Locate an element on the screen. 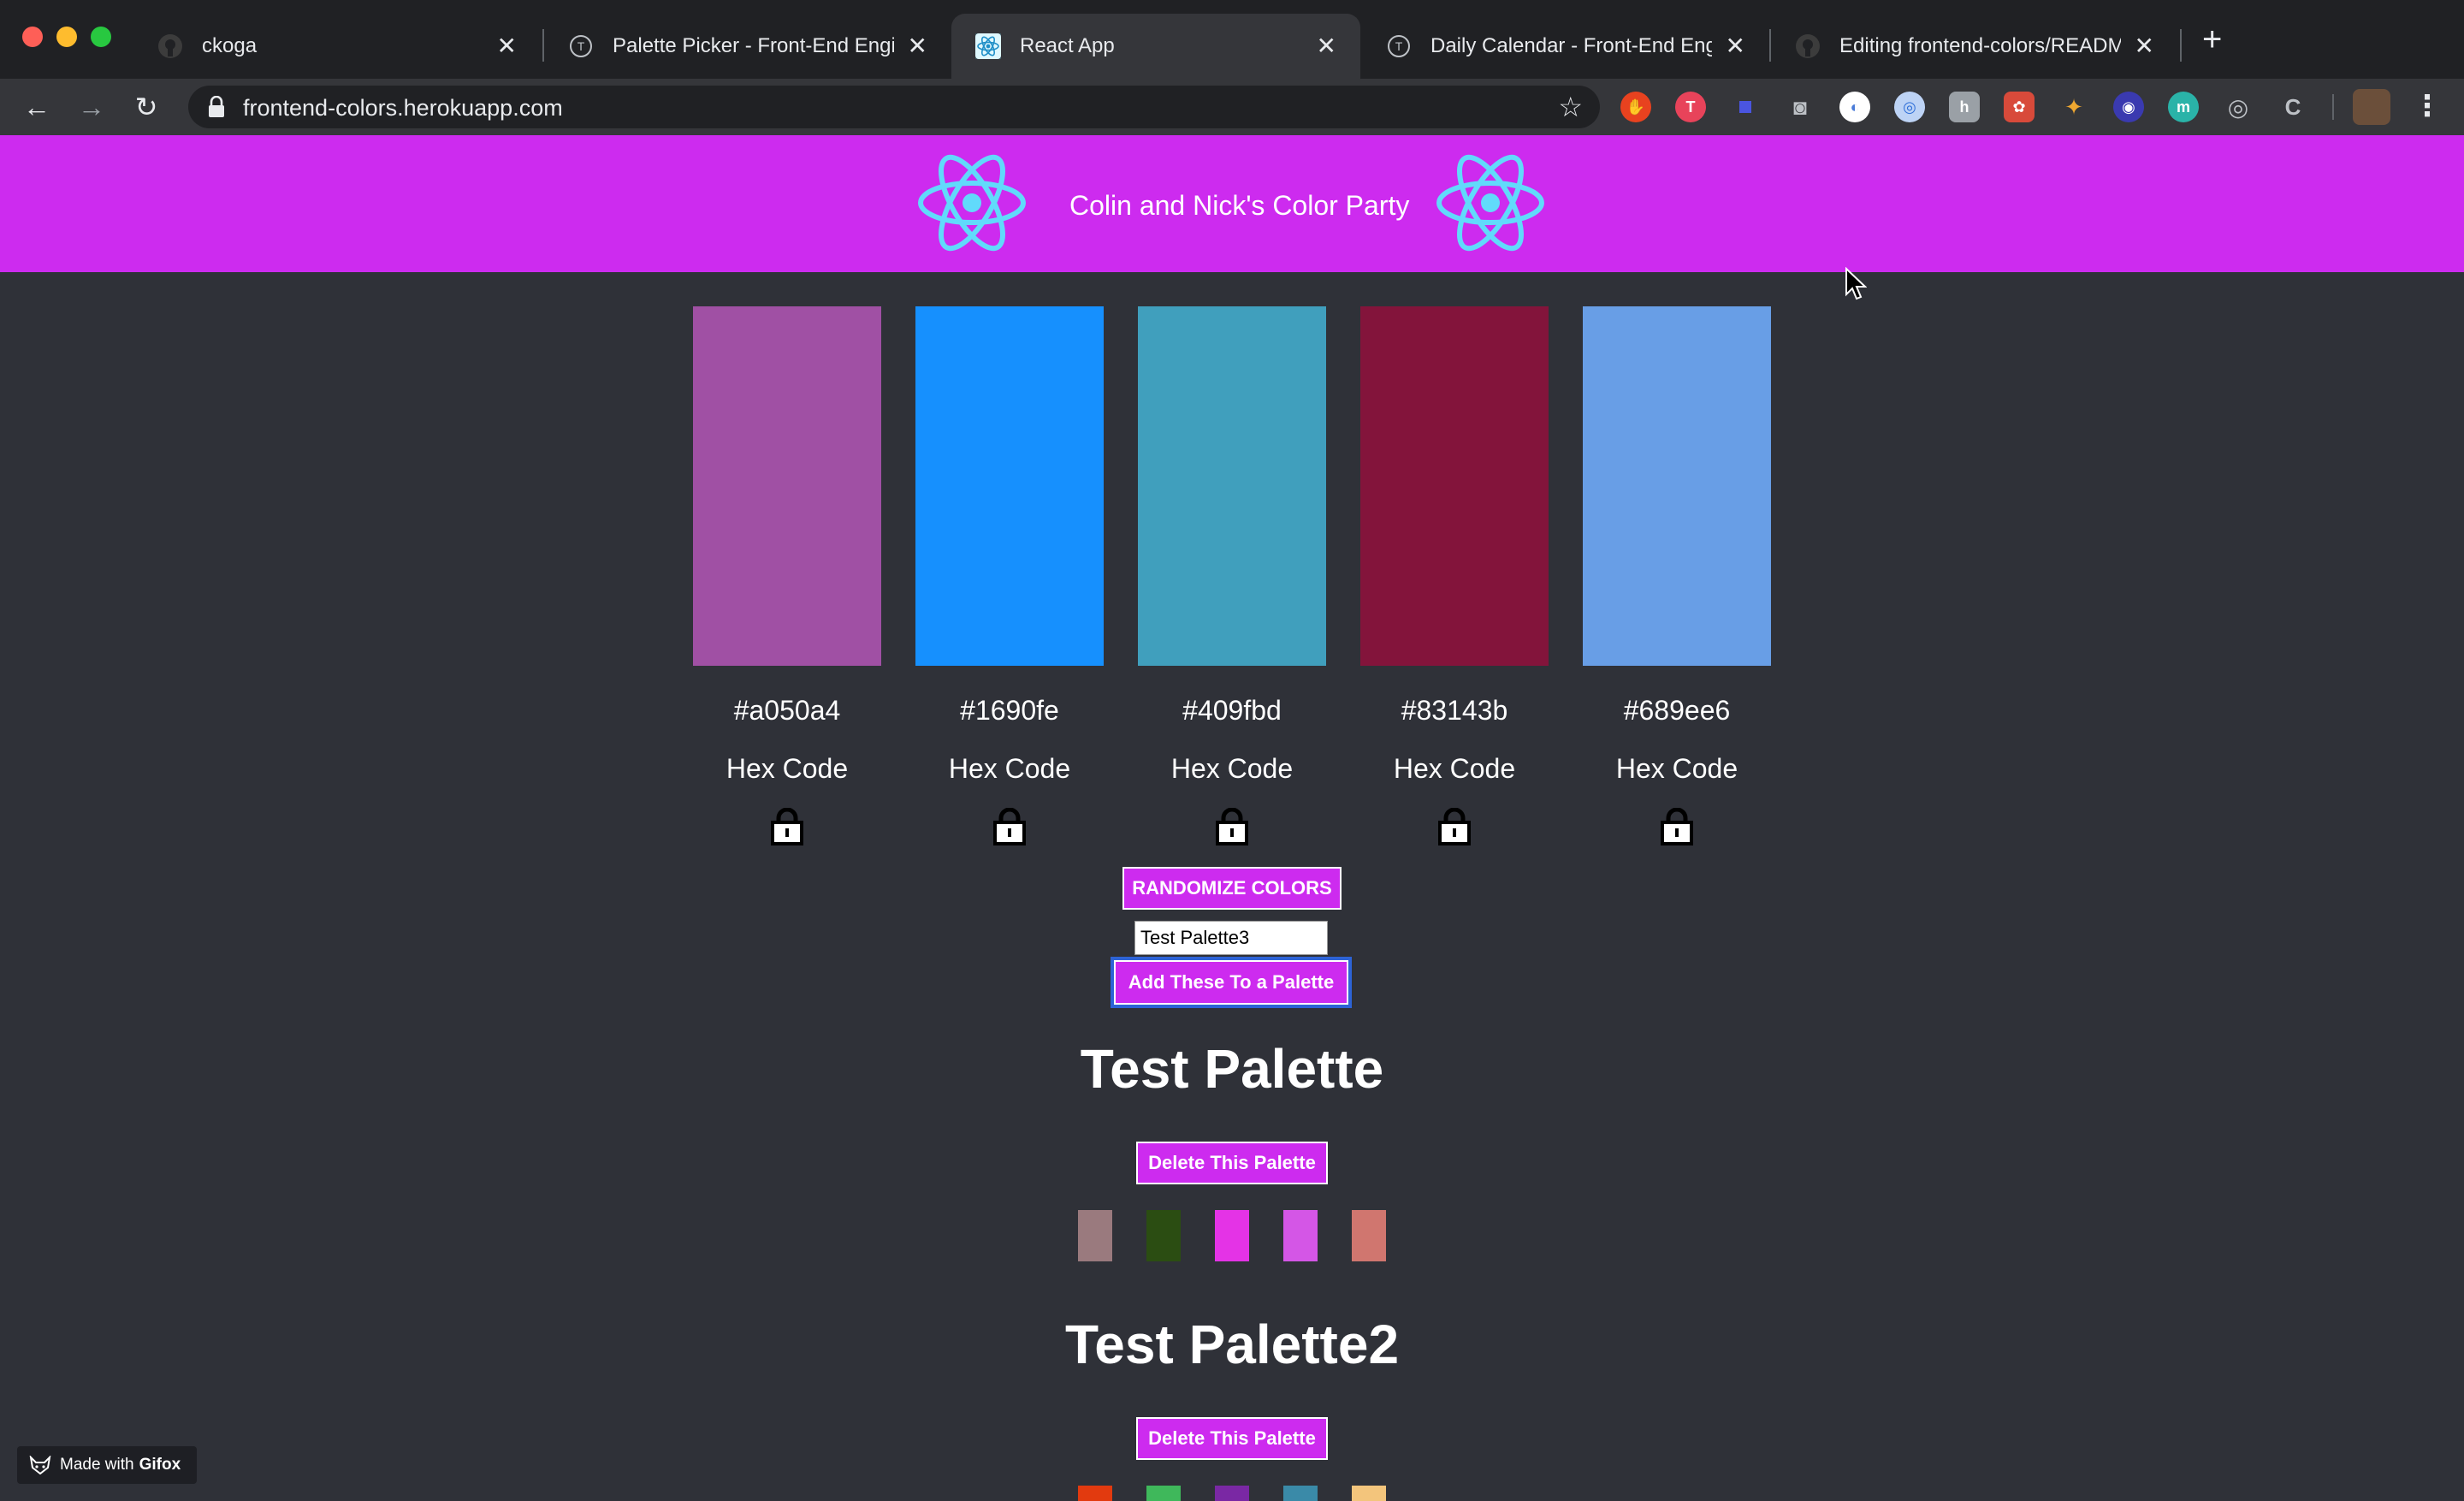 This screenshot has width=2464, height=1501. extension-icon: T is located at coordinates (1690, 107).